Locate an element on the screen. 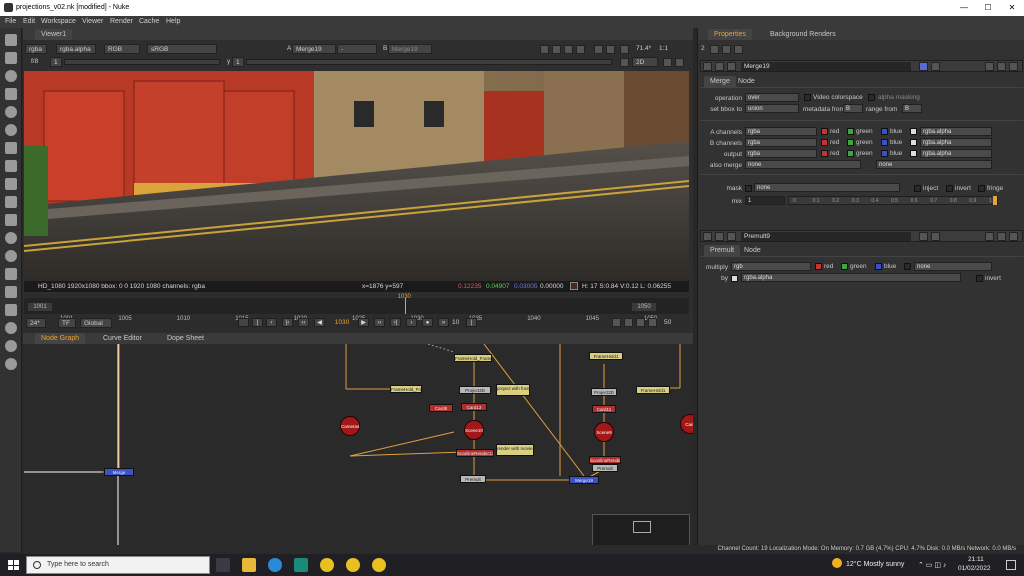 Image resolution: width=1024 pixels, height=576 pixels. premult-viewer-icon is located at coordinates (719, 236).